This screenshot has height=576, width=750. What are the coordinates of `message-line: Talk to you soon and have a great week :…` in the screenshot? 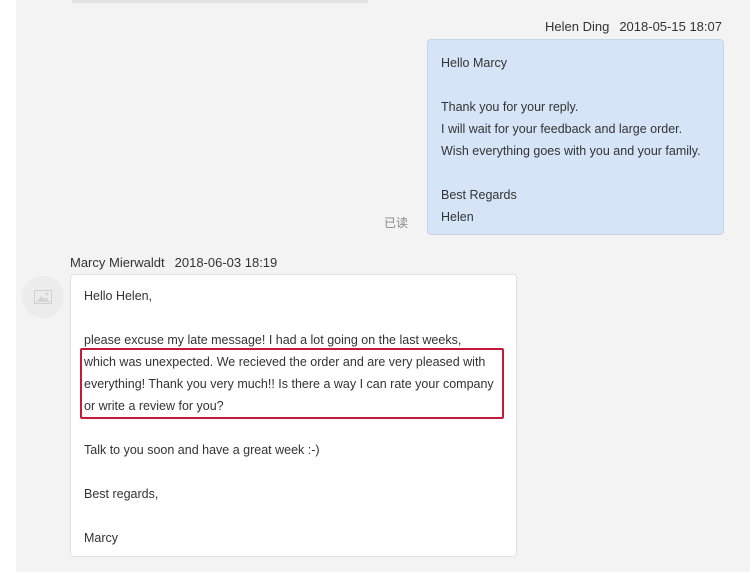 It's located at (202, 450).